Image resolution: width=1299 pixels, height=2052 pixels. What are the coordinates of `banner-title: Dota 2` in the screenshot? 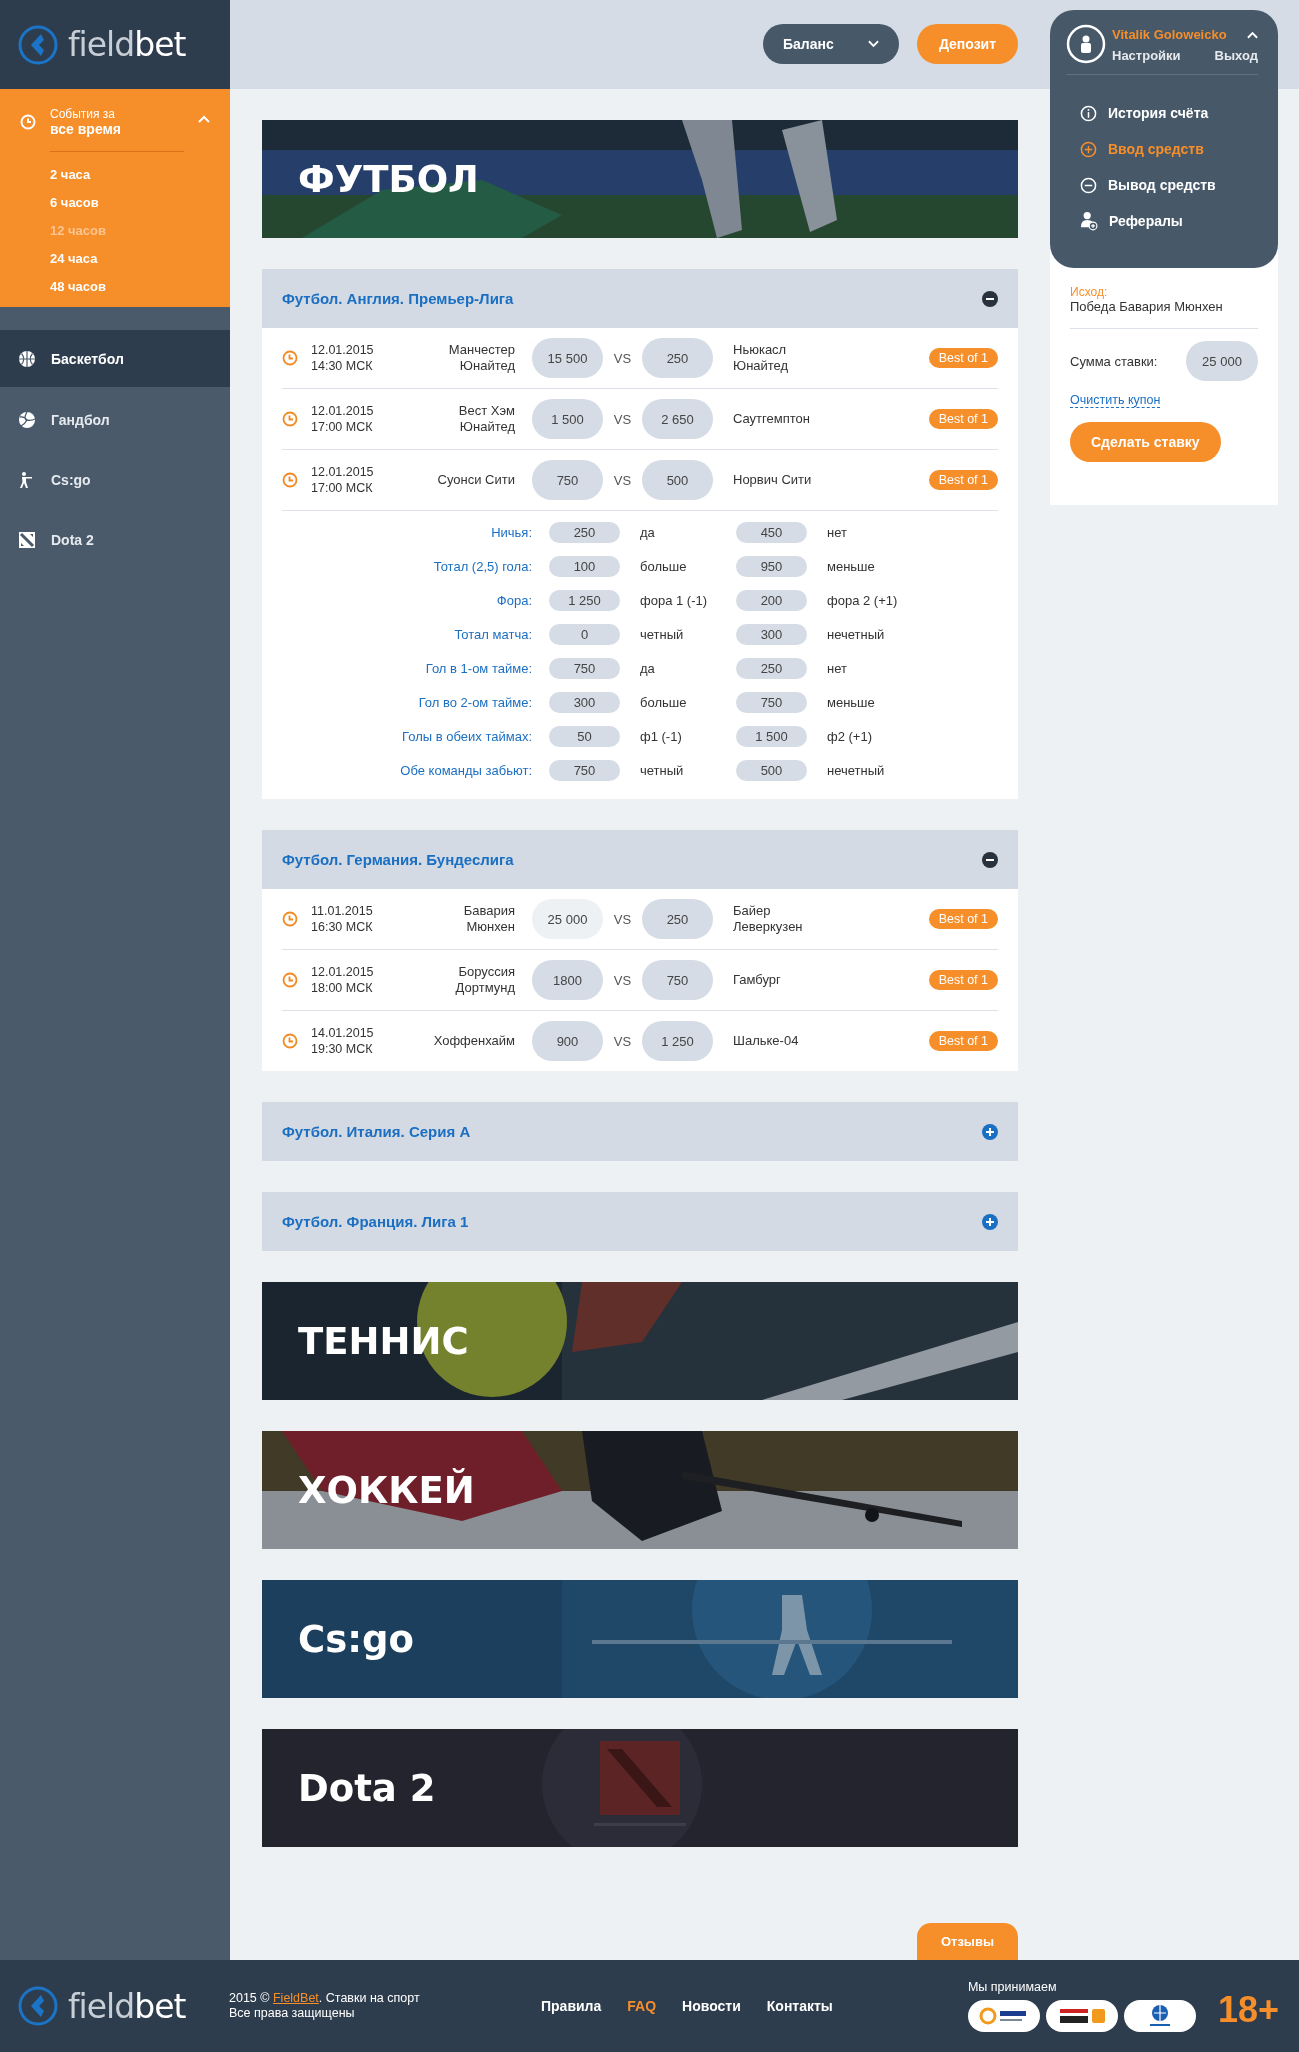 It's located at (367, 1788).